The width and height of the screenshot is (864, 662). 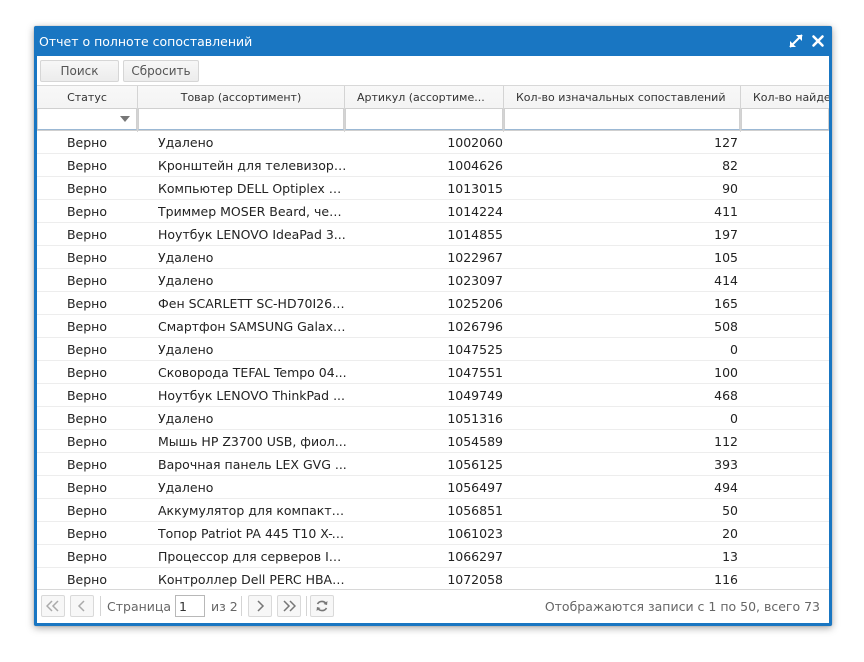 What do you see at coordinates (433, 487) in the screenshot?
I see `table-row: Верно Удалено 1056497 494` at bounding box center [433, 487].